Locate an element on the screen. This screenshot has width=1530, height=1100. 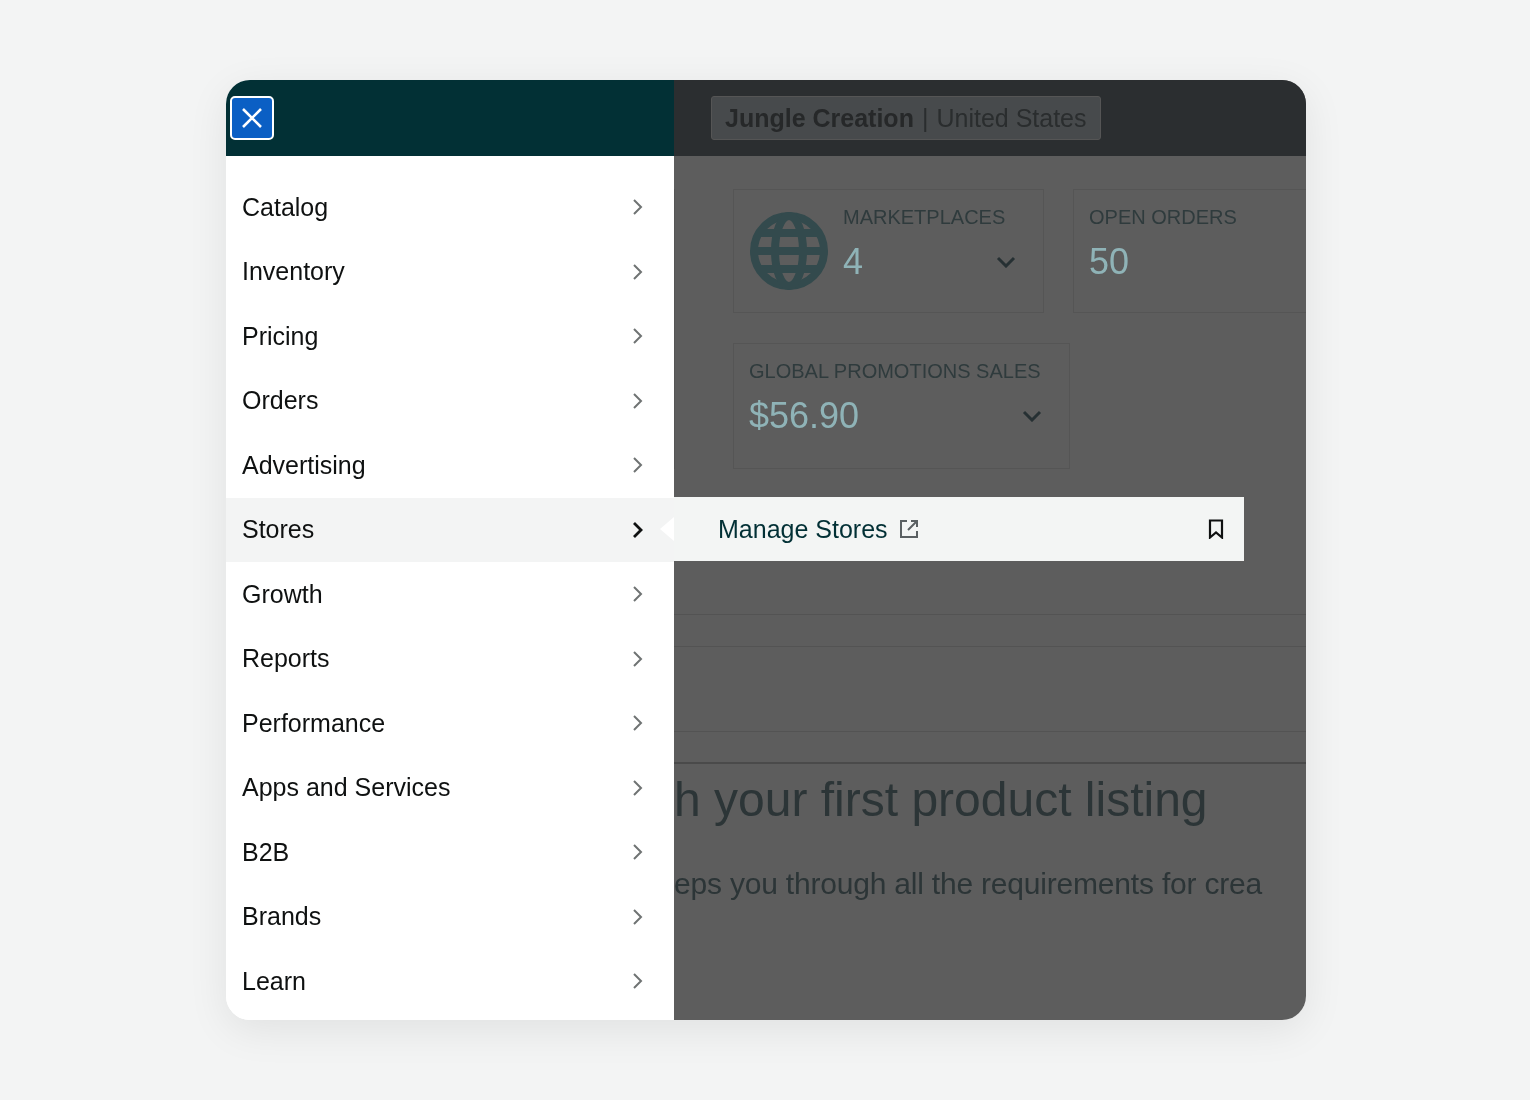
globe-icon is located at coordinates (789, 251).